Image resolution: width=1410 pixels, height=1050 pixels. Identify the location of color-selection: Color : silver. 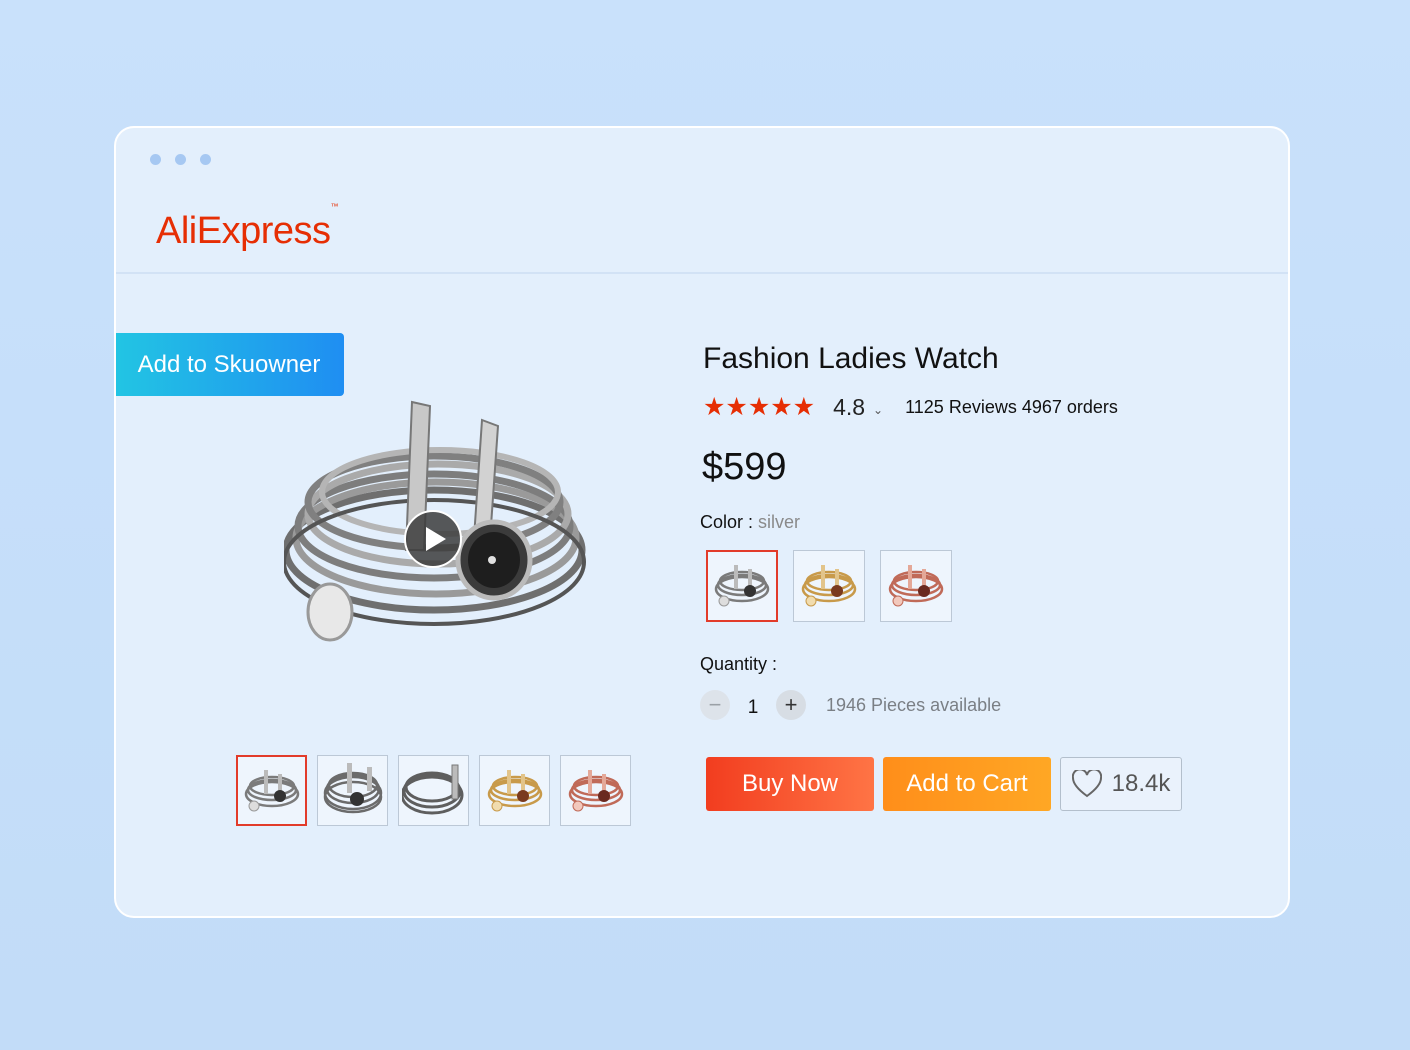
(750, 522).